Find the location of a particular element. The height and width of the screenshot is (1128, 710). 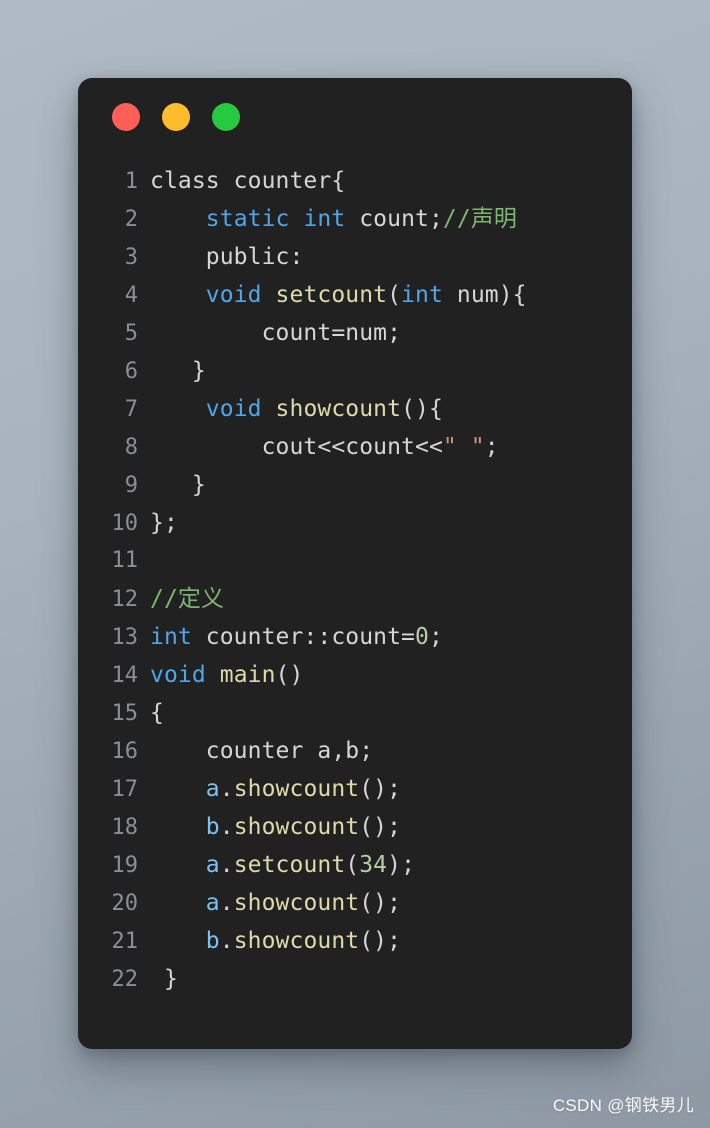

code-token-plain: ; is located at coordinates (491, 447).